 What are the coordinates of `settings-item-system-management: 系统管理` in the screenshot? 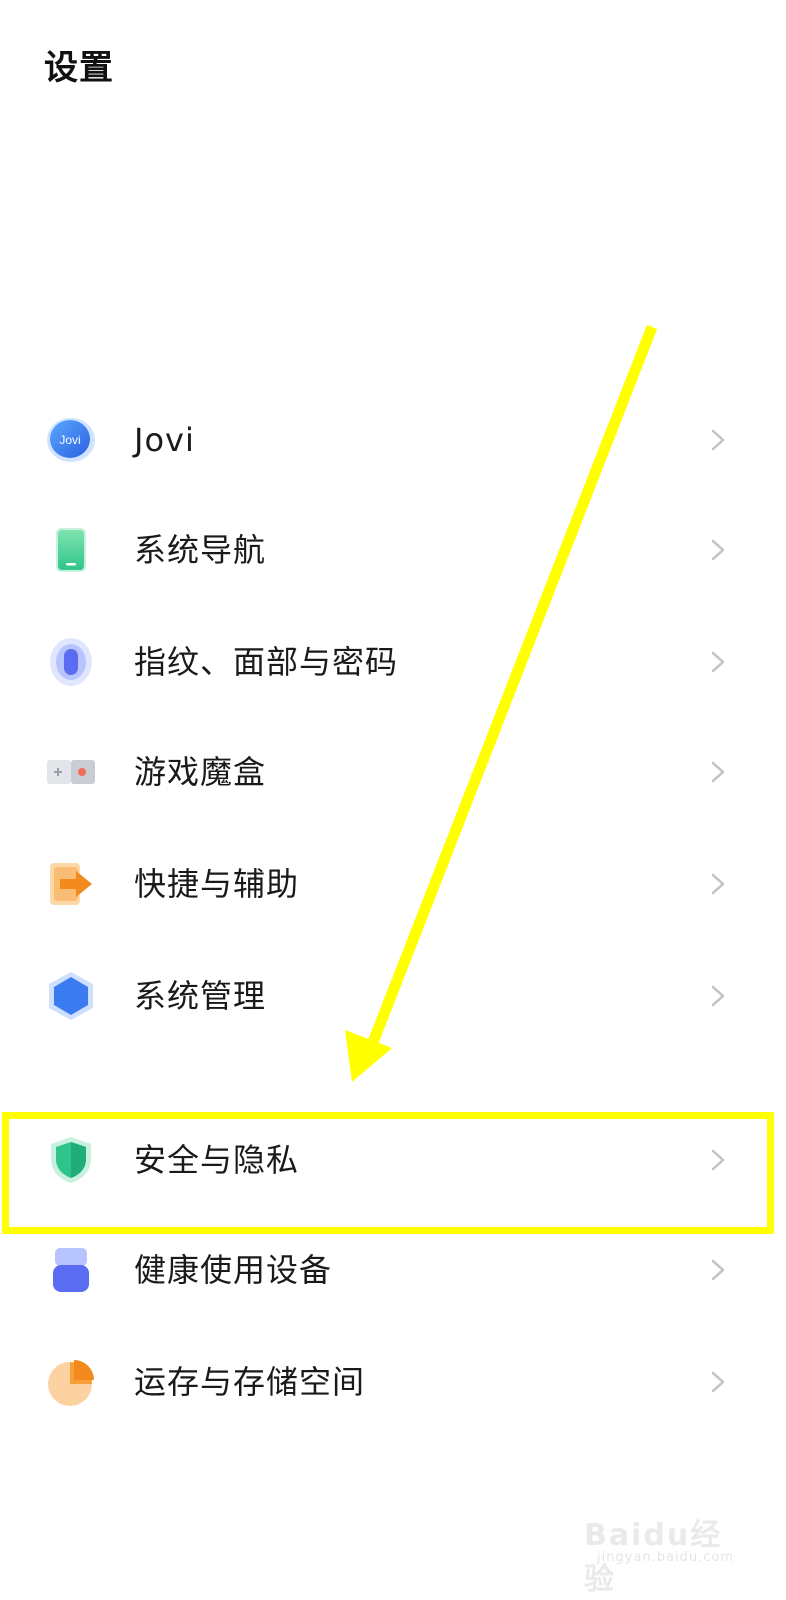 It's located at (393, 996).